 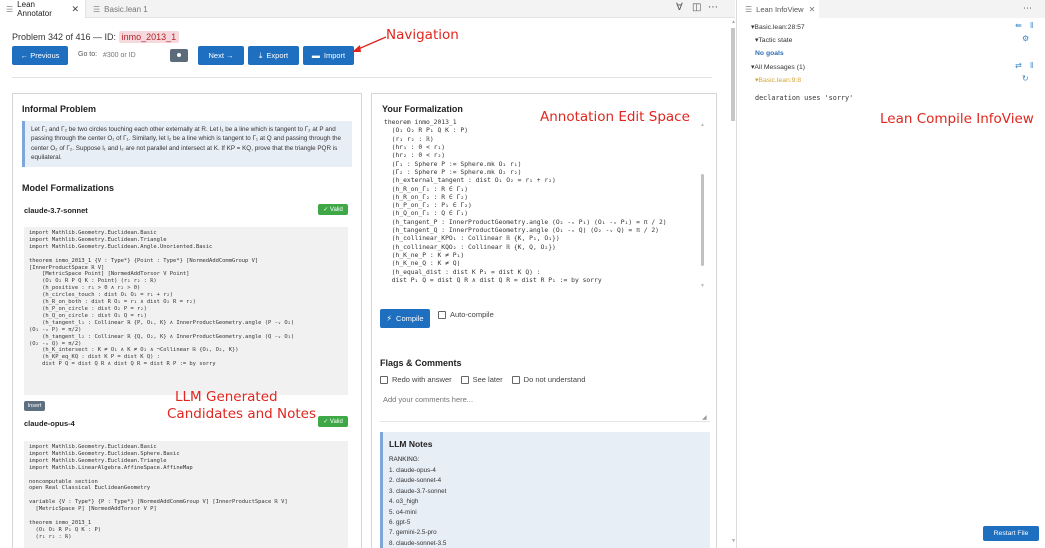 I want to click on tab-basic-lean: ☰ Basic.lean 1, so click(x=123, y=9).